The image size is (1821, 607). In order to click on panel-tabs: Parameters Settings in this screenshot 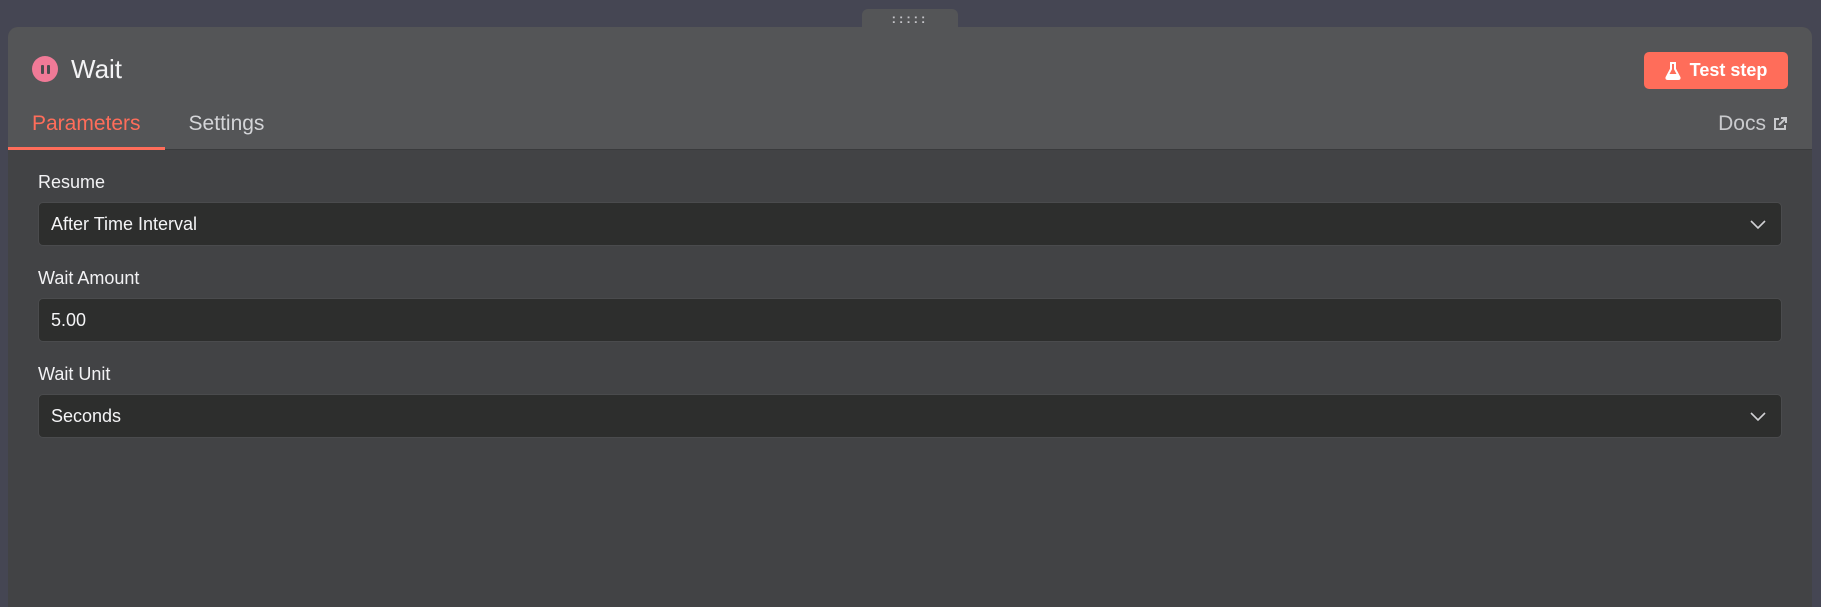, I will do `click(148, 128)`.